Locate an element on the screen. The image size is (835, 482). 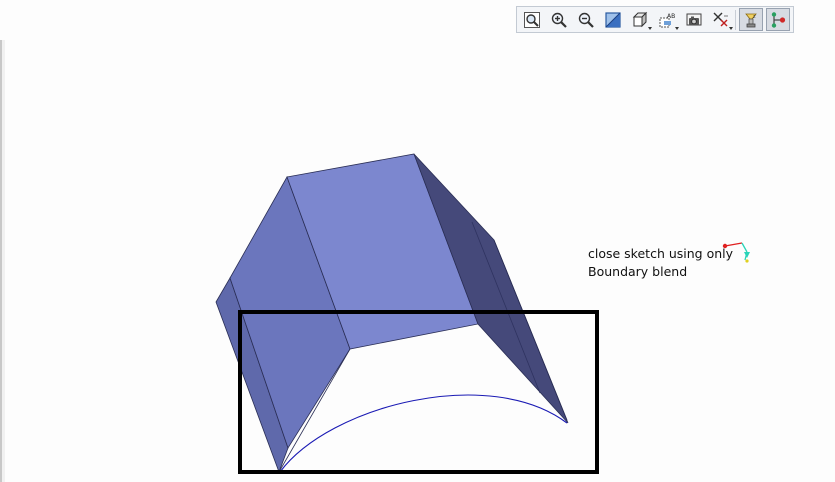
boundary-curve is located at coordinates (423, 433).